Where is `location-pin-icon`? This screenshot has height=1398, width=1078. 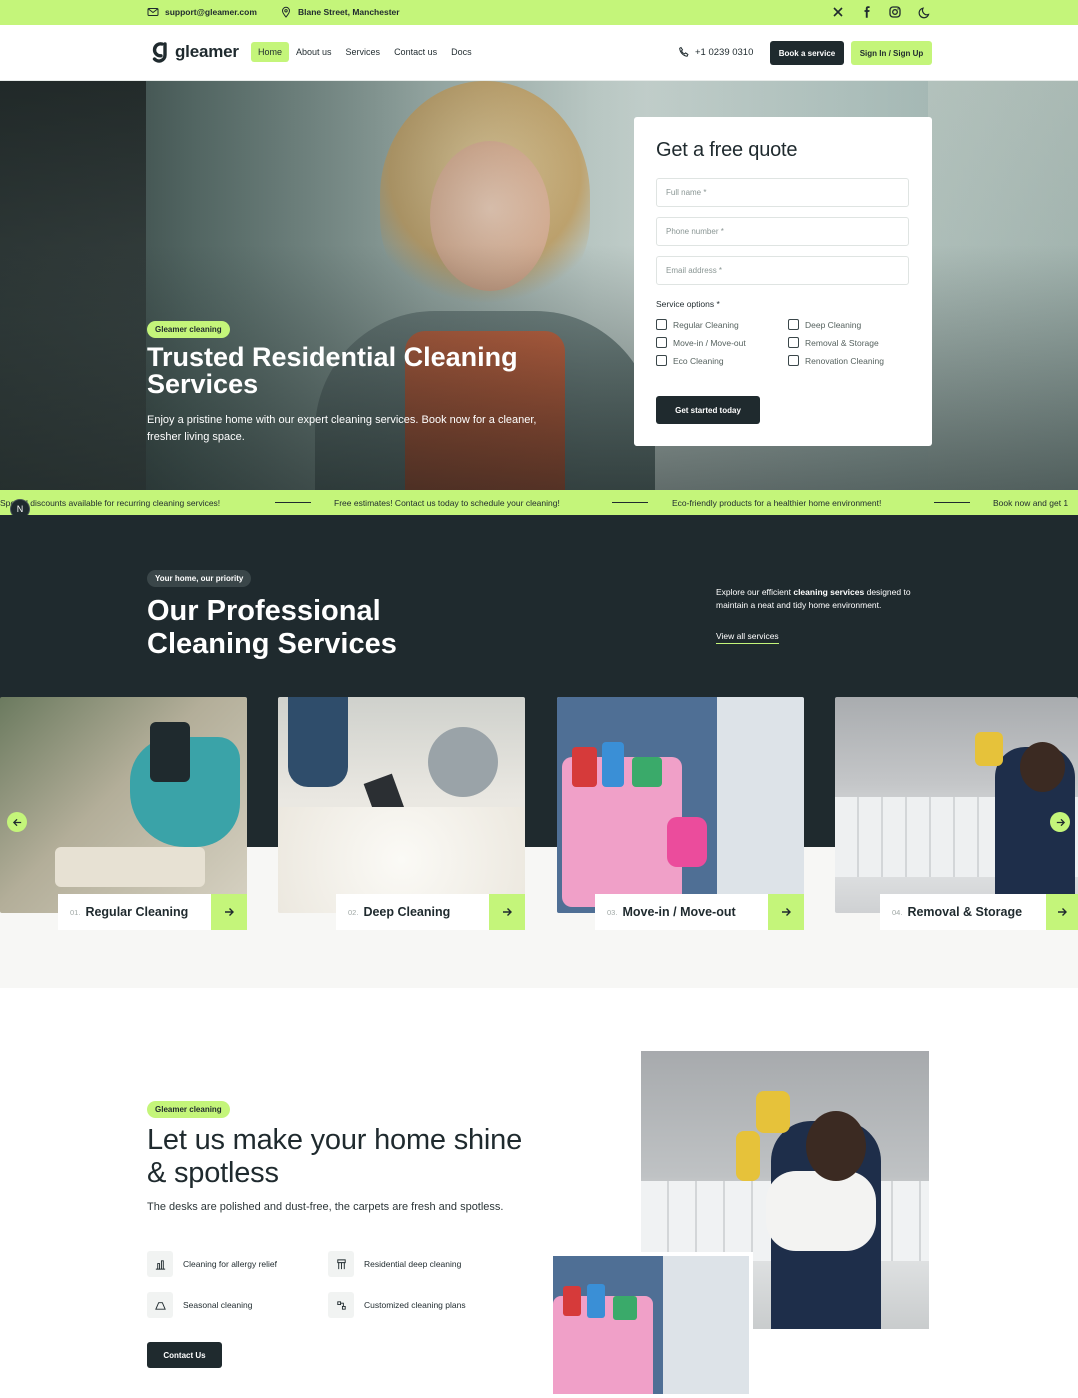
location-pin-icon is located at coordinates (286, 12).